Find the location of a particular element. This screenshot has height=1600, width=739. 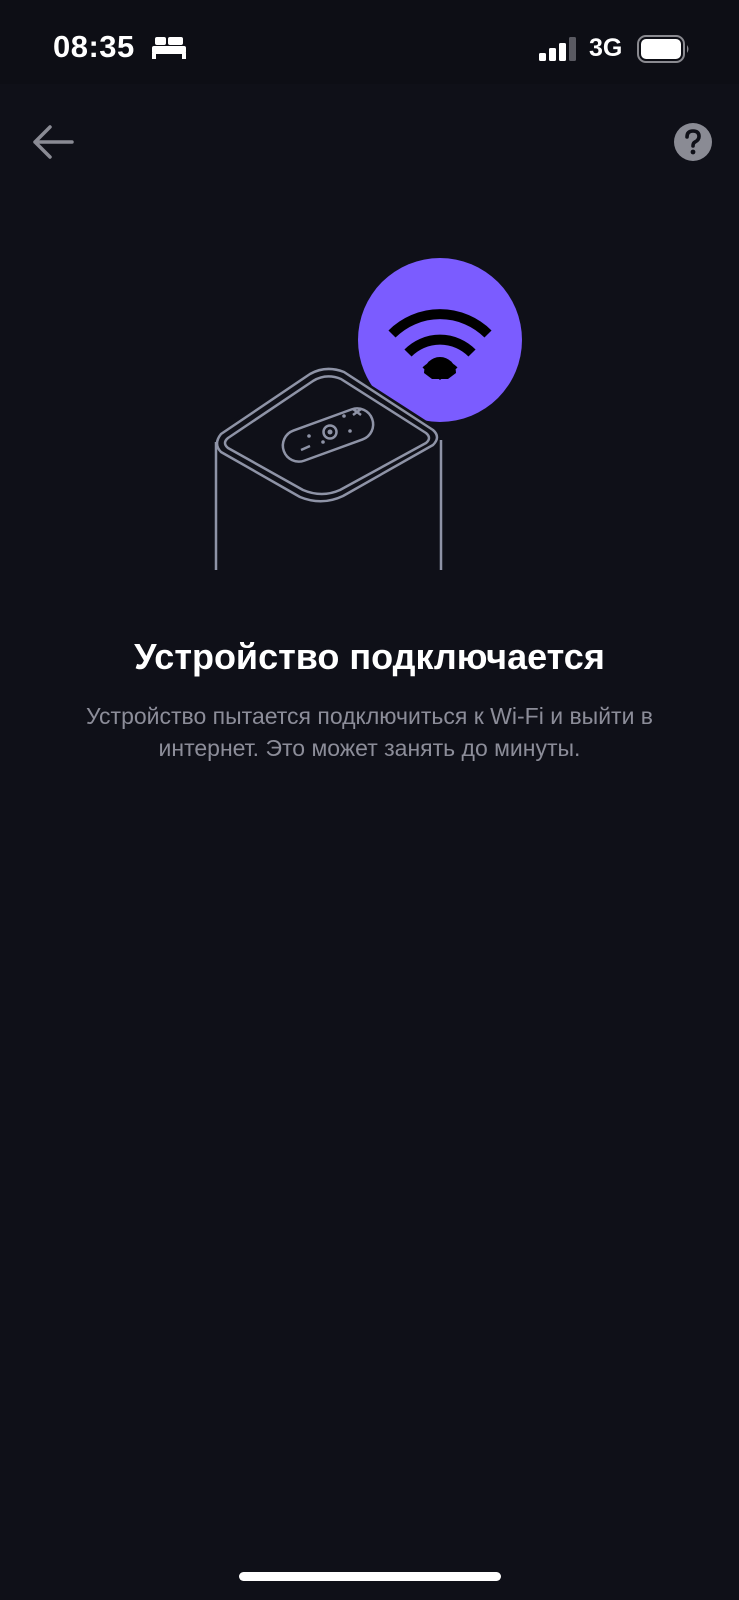

page-title: Устройство подключается is located at coordinates (369, 656).